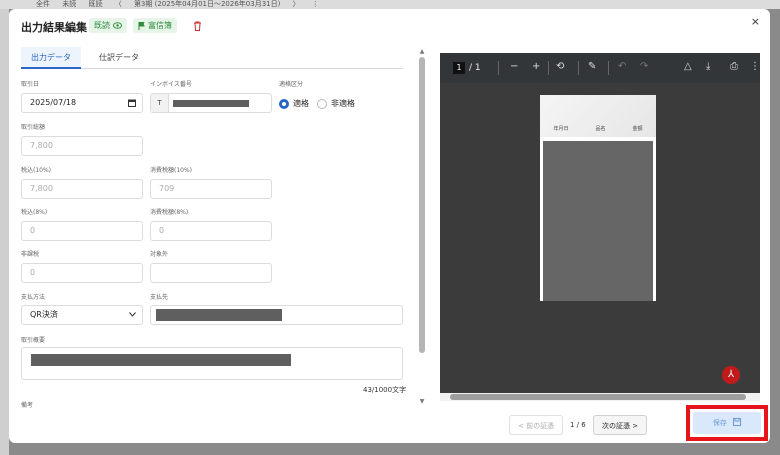 This screenshot has width=780, height=455. What do you see at coordinates (82, 103) in the screenshot?
I see `date-field: 2025/07/18` at bounding box center [82, 103].